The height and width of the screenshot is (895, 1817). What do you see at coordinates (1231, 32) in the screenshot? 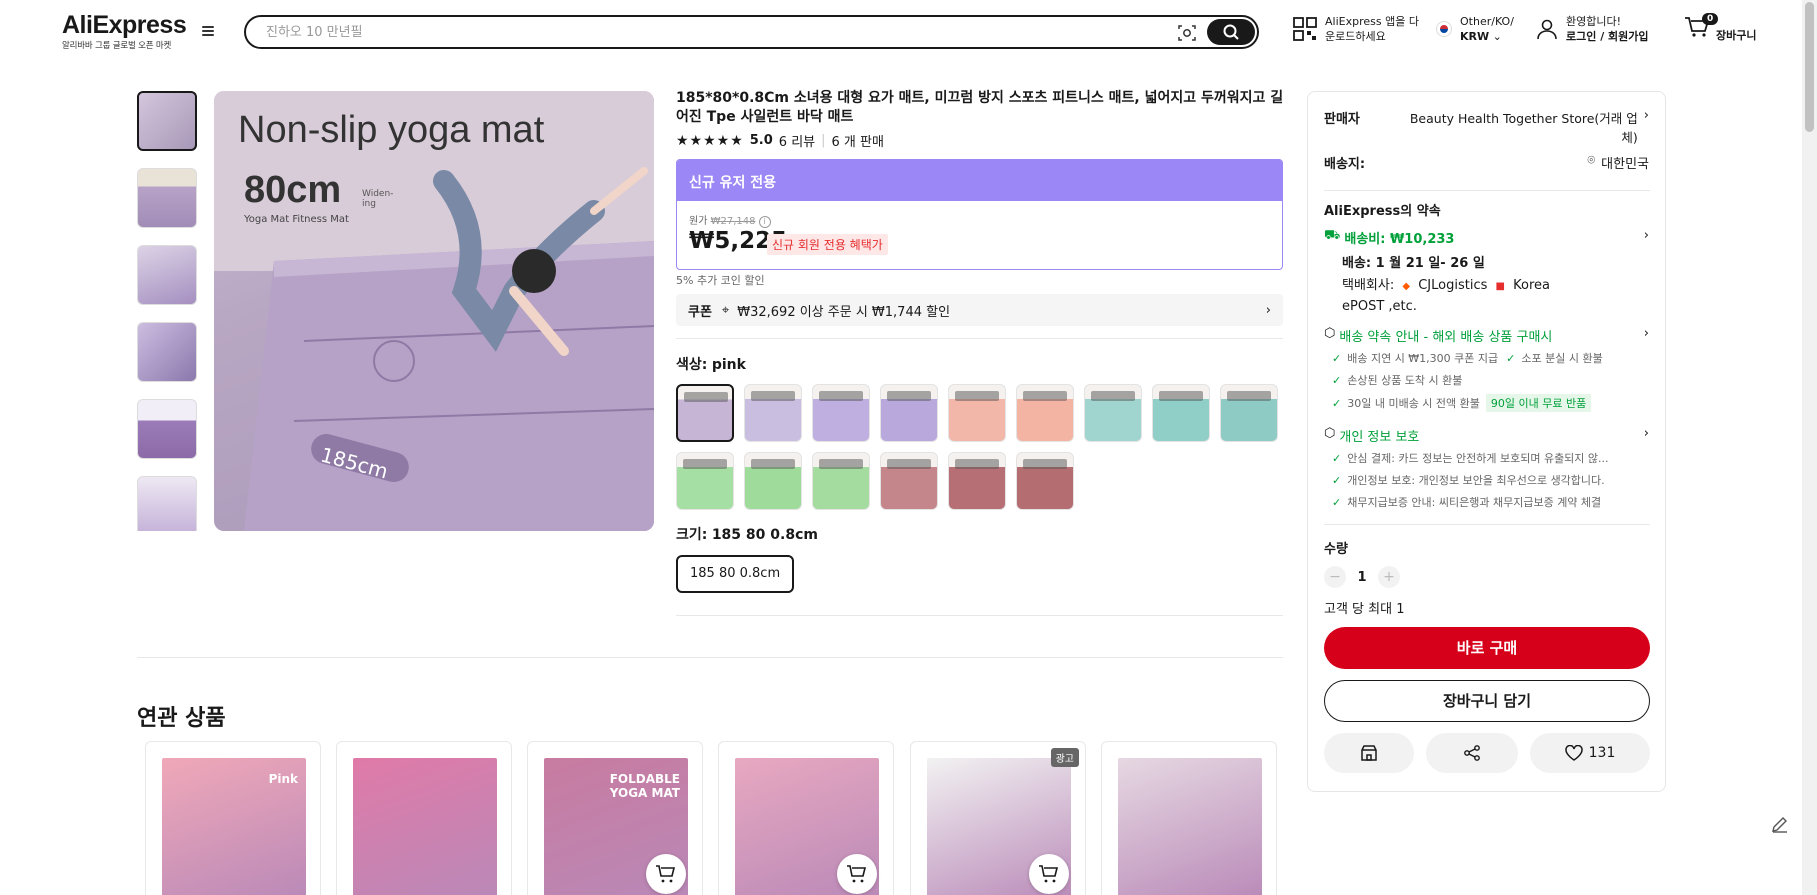
I see `search-button` at bounding box center [1231, 32].